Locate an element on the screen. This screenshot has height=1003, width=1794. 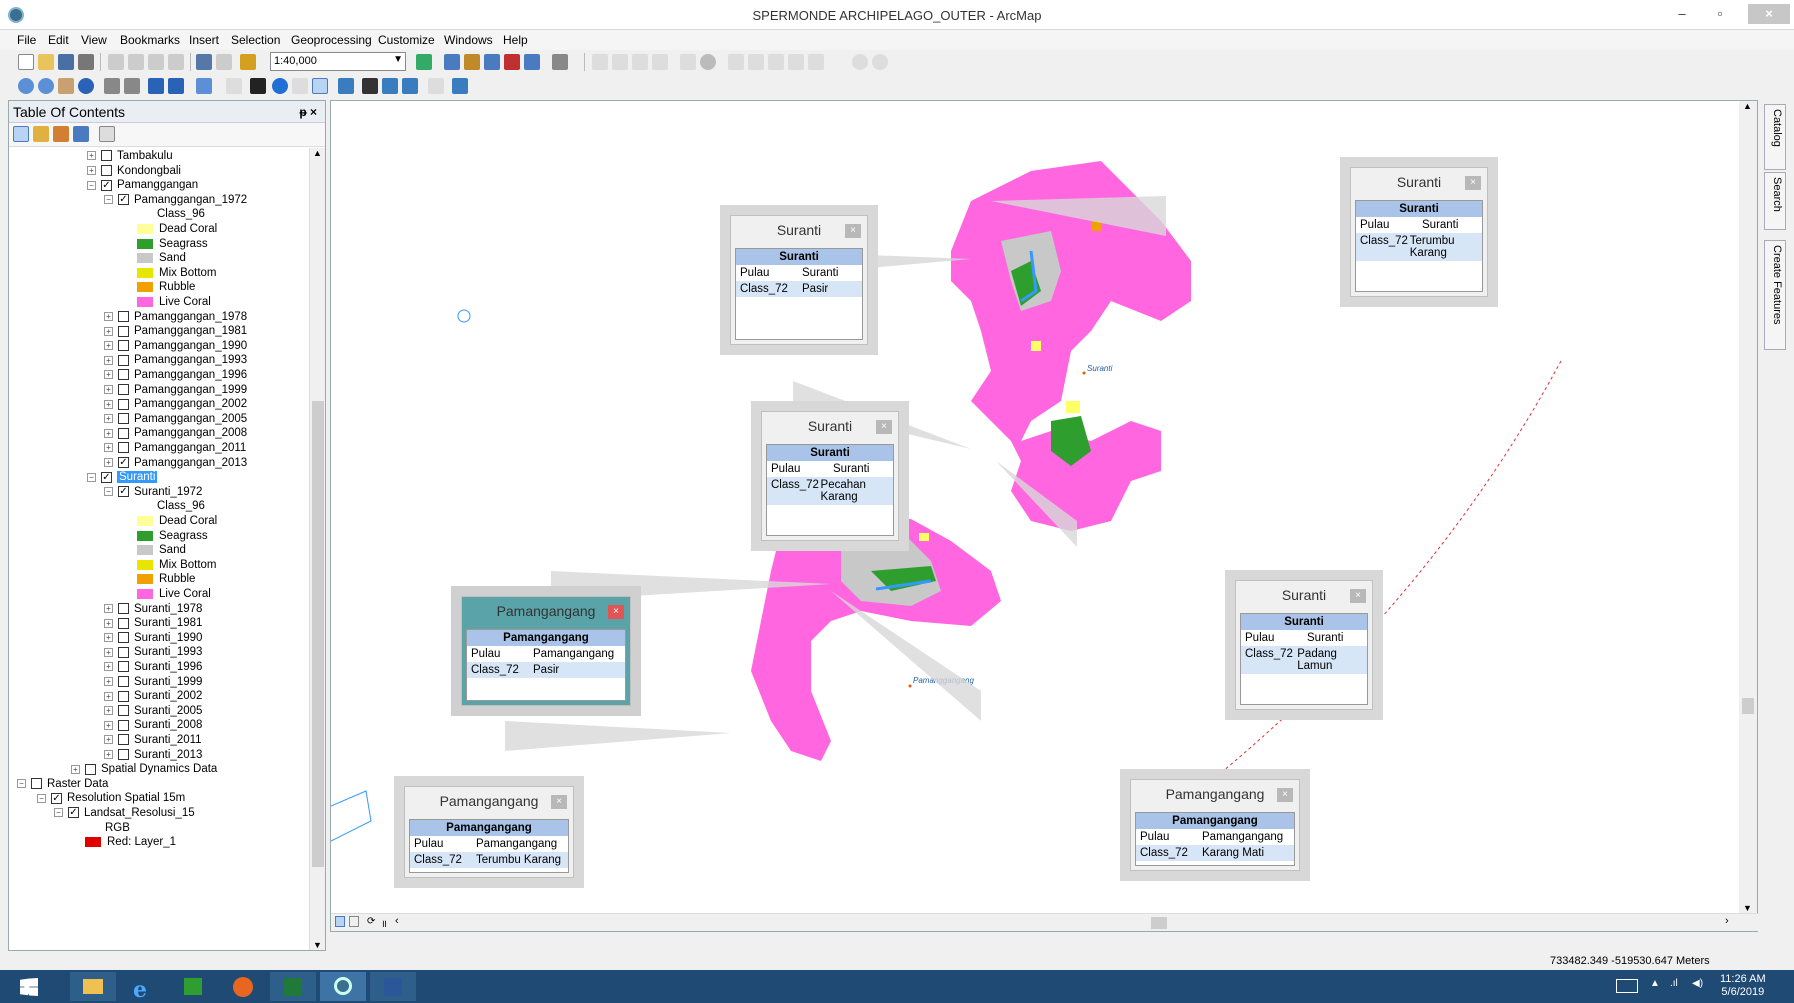
new-document-icon is located at coordinates (26, 62).